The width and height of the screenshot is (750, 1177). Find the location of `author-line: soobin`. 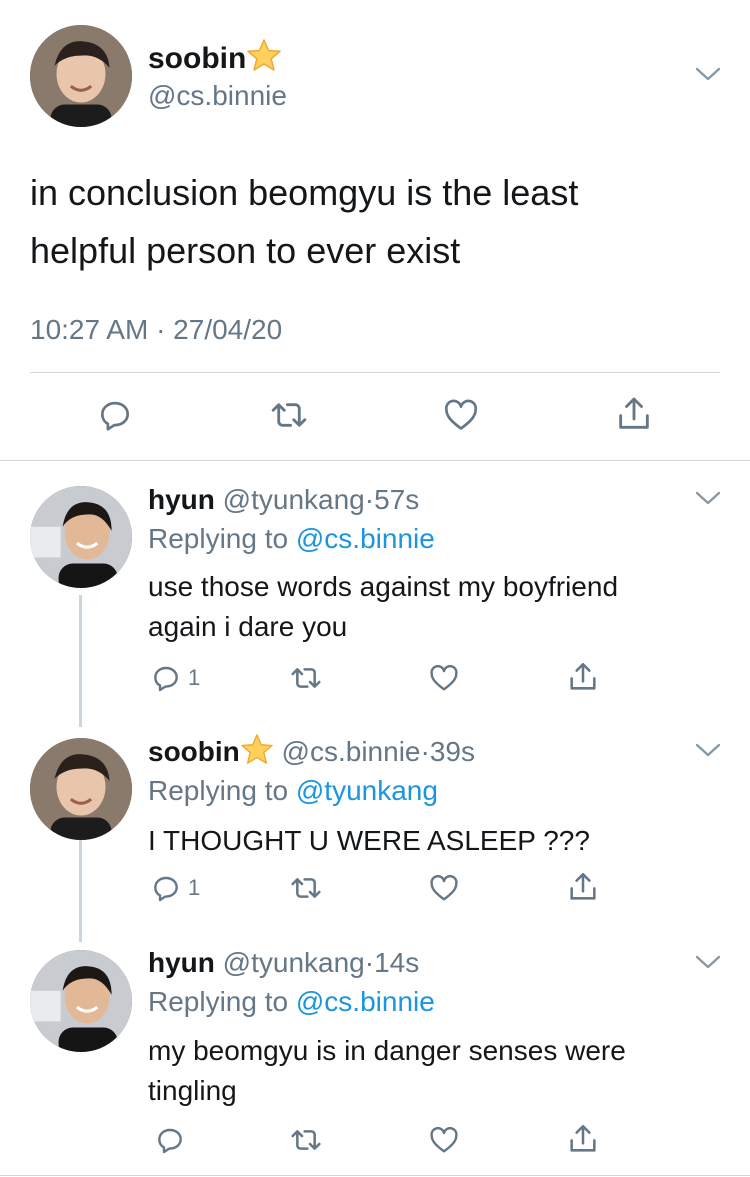

author-line: soobin is located at coordinates (215, 59).